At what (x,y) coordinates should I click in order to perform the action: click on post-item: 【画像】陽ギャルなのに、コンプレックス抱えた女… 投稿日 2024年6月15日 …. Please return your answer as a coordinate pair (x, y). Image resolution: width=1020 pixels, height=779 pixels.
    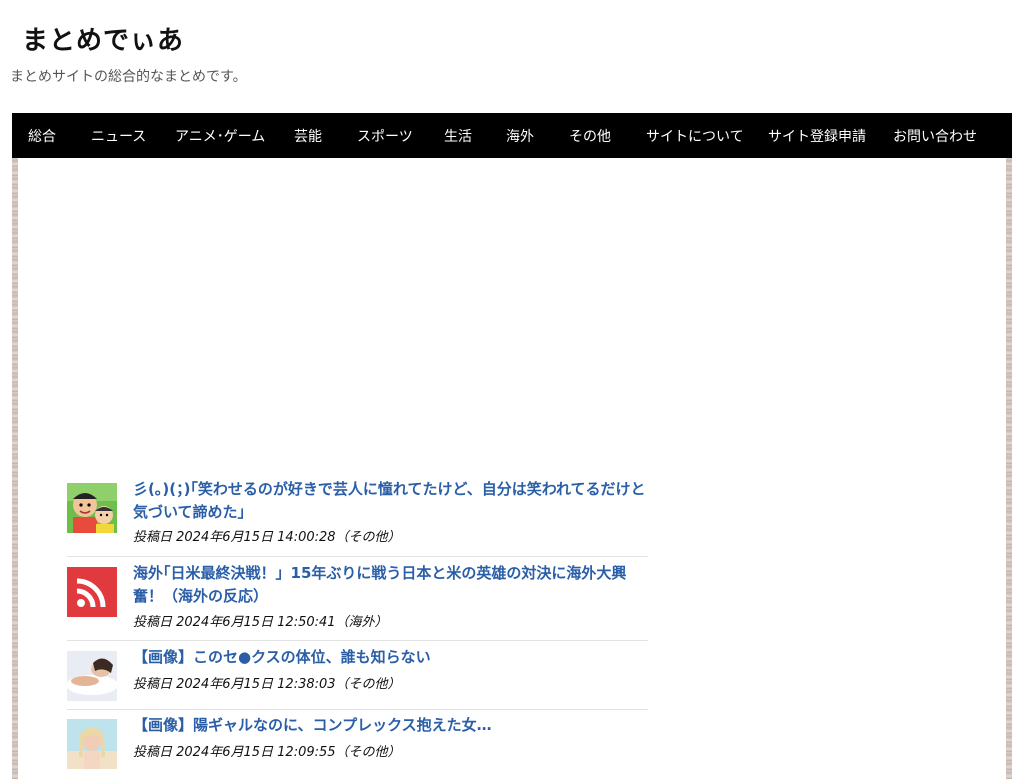
    Looking at the image, I should click on (357, 745).